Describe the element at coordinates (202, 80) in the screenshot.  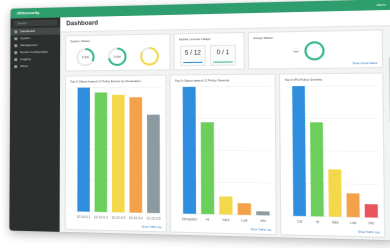
I see `card-title: Top 5 Object-based L3 Policy Severity` at that location.